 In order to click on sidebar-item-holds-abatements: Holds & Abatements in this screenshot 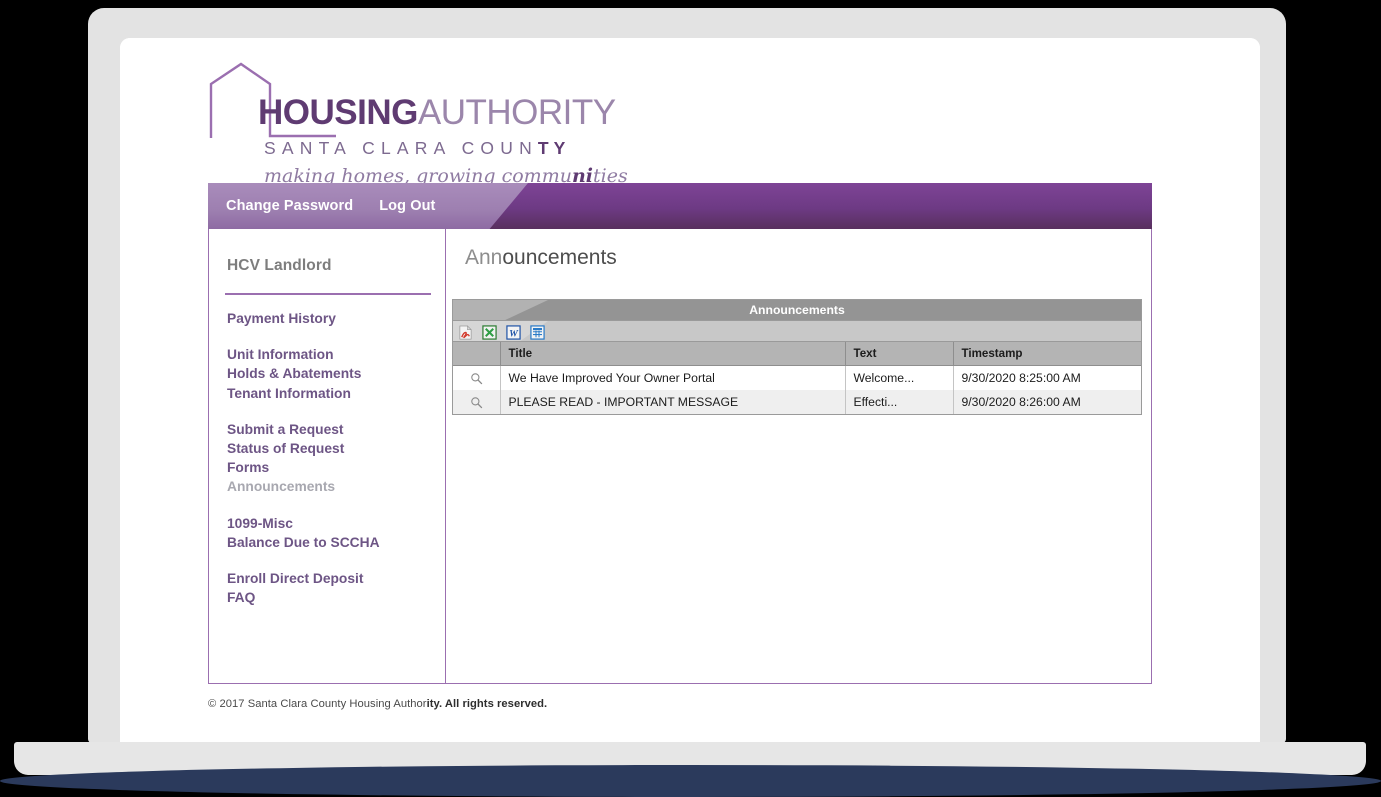, I will do `click(332, 373)`.